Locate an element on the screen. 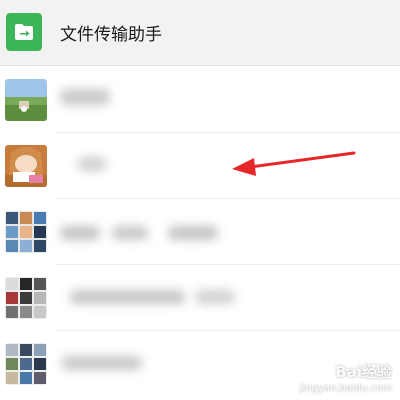  baidu-jingyan-watermark: Bai经验 jingyan.baidu.com is located at coordinates (346, 377).